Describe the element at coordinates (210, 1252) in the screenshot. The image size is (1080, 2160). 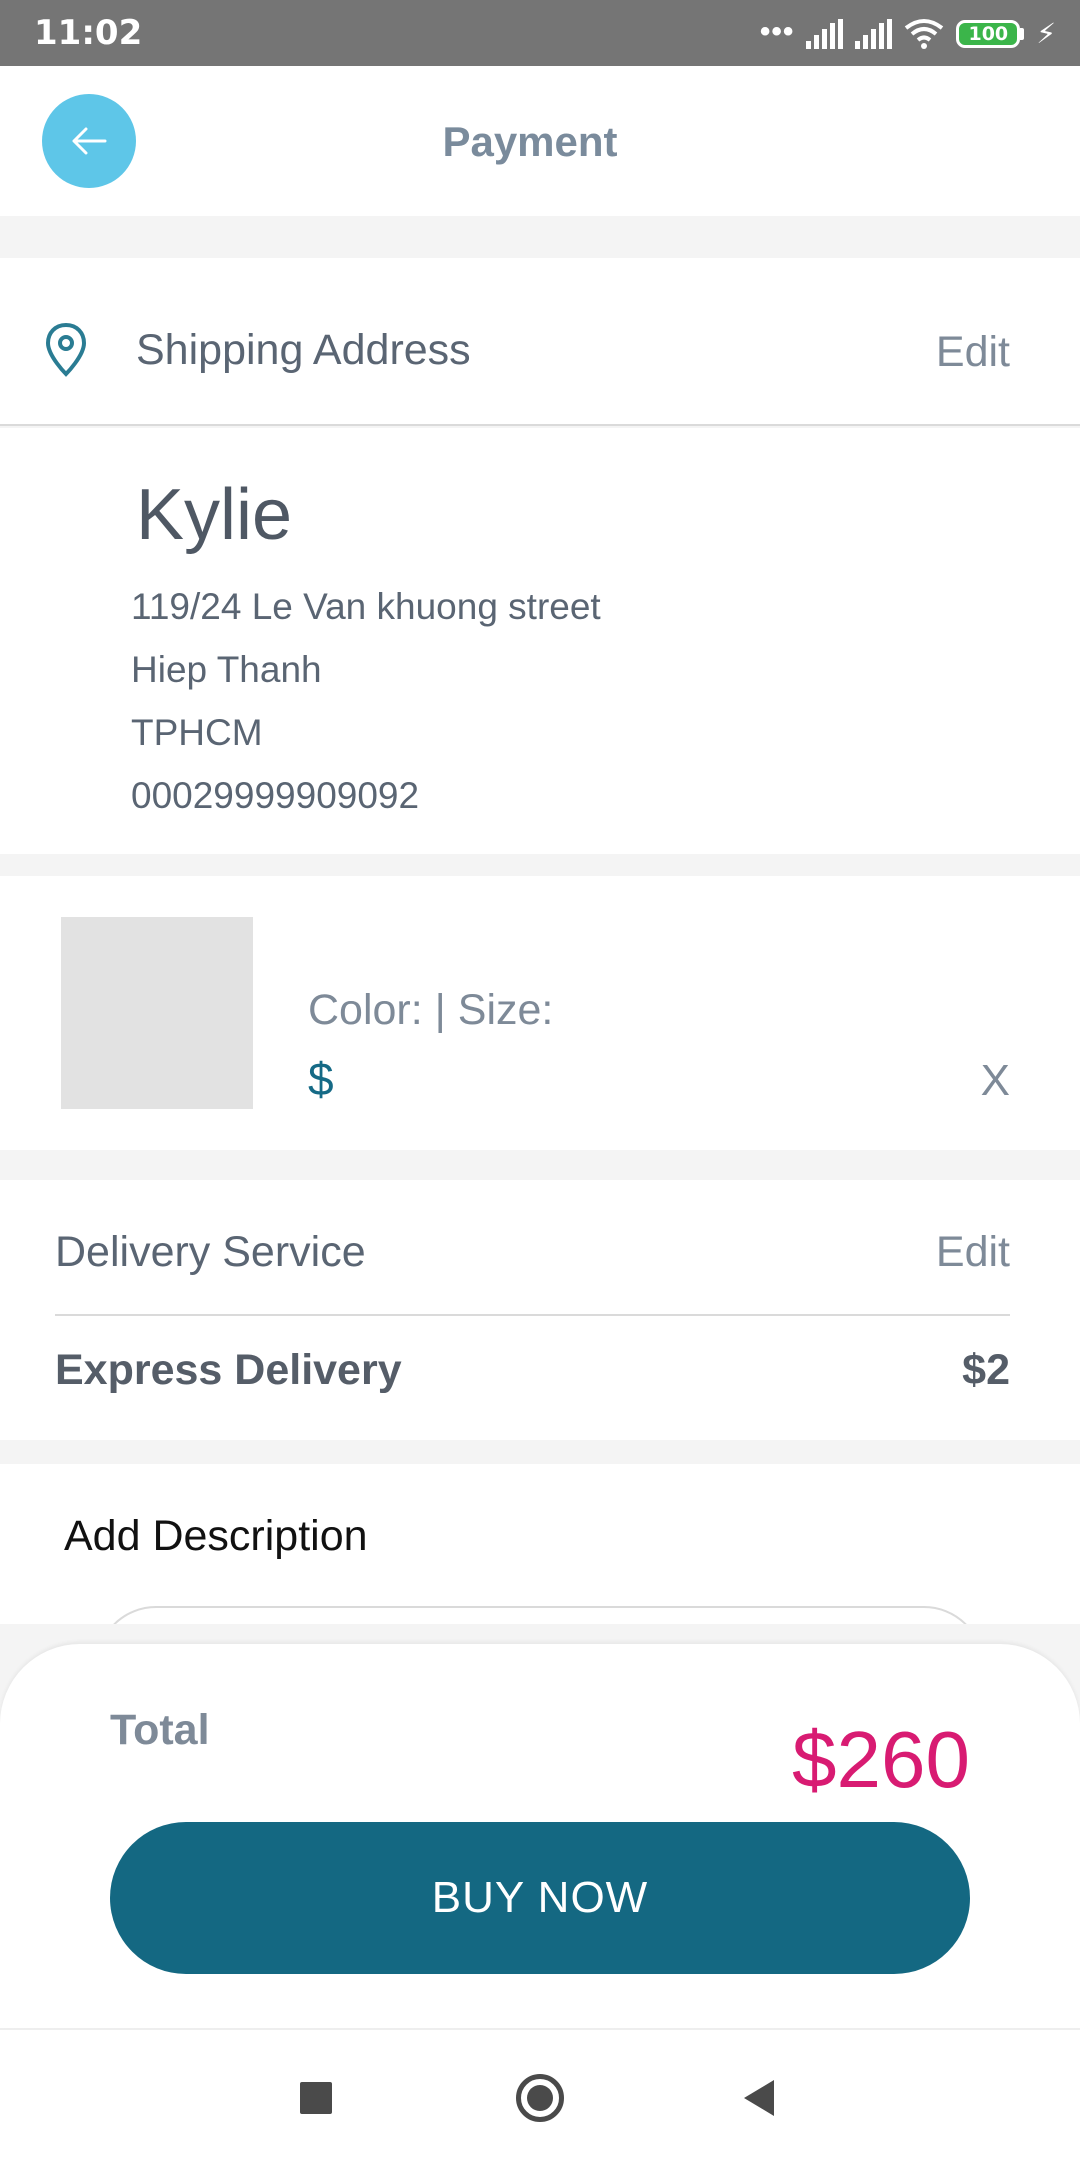
I see `delivery-service-label: Delivery Service` at that location.